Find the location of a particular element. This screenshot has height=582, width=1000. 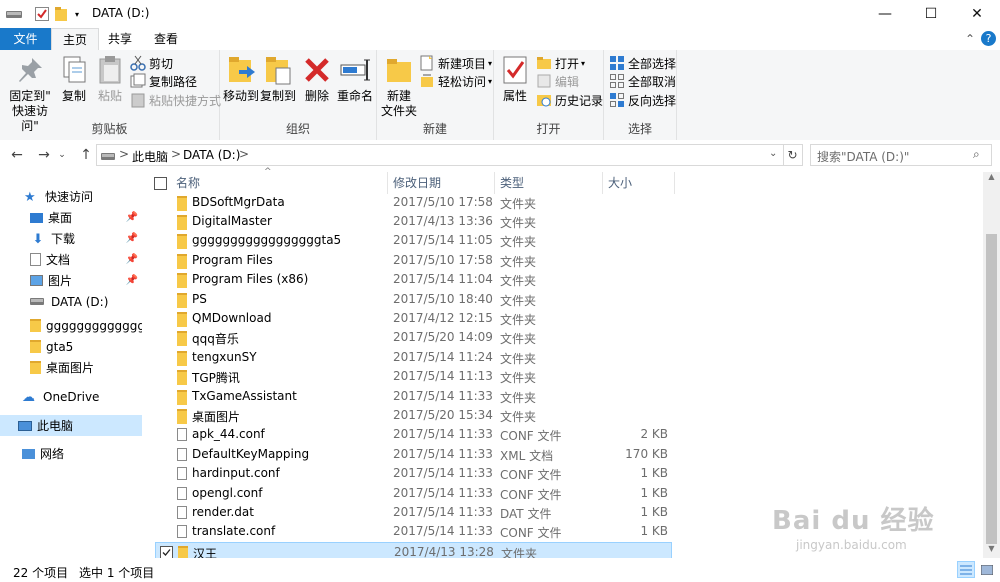

file-row: DigitalMaster 2017/4/13 13:36 文件夹 is located at coordinates (421, 221).